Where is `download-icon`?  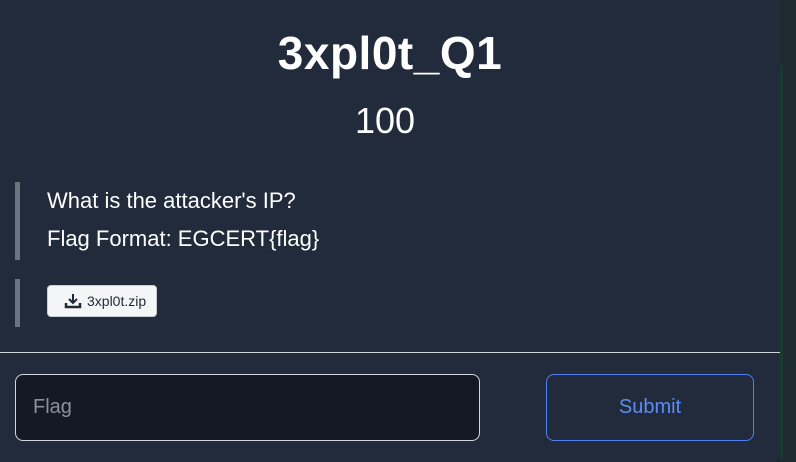
download-icon is located at coordinates (73, 301).